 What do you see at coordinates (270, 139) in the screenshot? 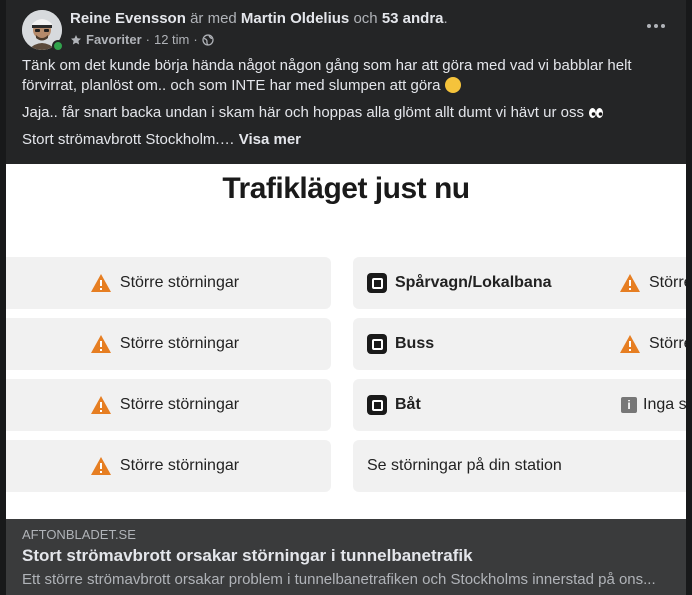
I see `see-more-link: Visa mer` at bounding box center [270, 139].